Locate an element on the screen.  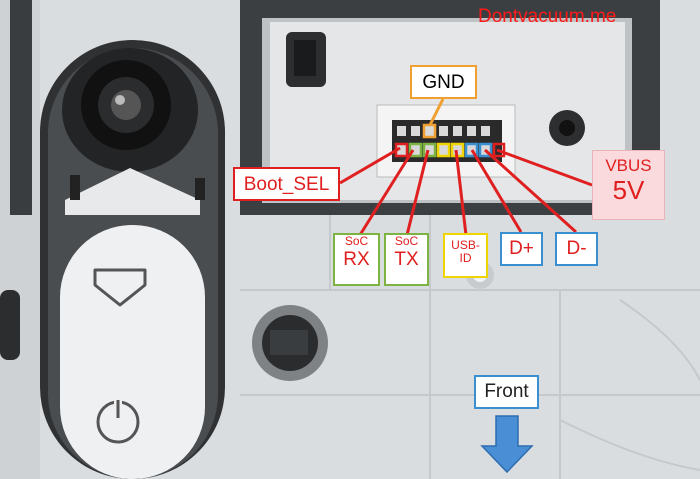
vbus-line1: VBUS is located at coordinates (628, 165).